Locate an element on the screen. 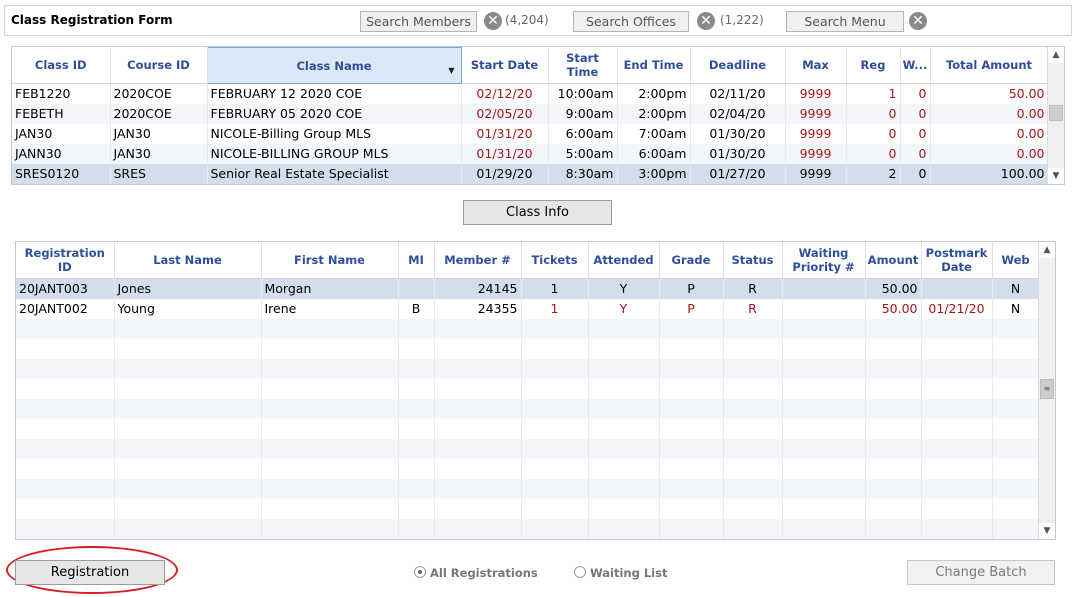  col-reg: Reg is located at coordinates (873, 65).